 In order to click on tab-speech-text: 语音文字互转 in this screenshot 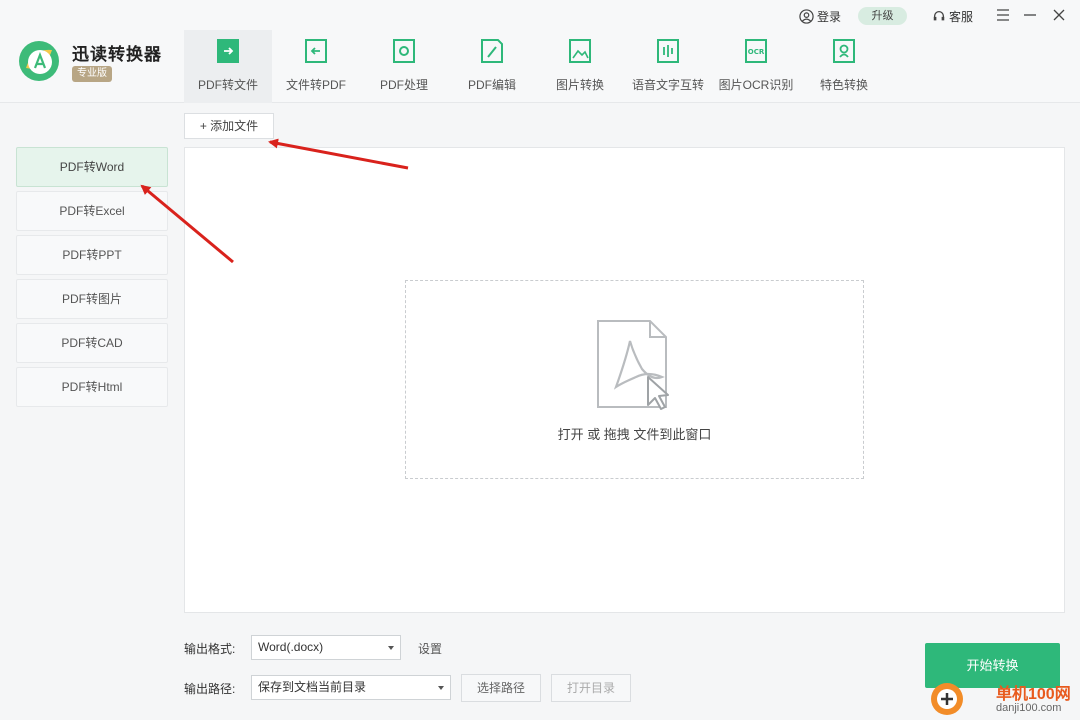, I will do `click(668, 66)`.